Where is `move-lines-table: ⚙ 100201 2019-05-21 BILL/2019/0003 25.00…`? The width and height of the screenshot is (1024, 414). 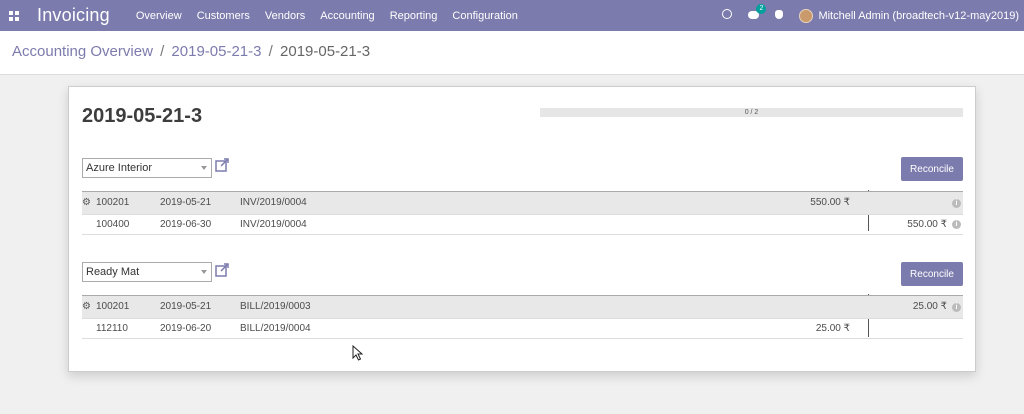
move-lines-table: ⚙ 100201 2019-05-21 BILL/2019/0003 25.00… is located at coordinates (522, 316).